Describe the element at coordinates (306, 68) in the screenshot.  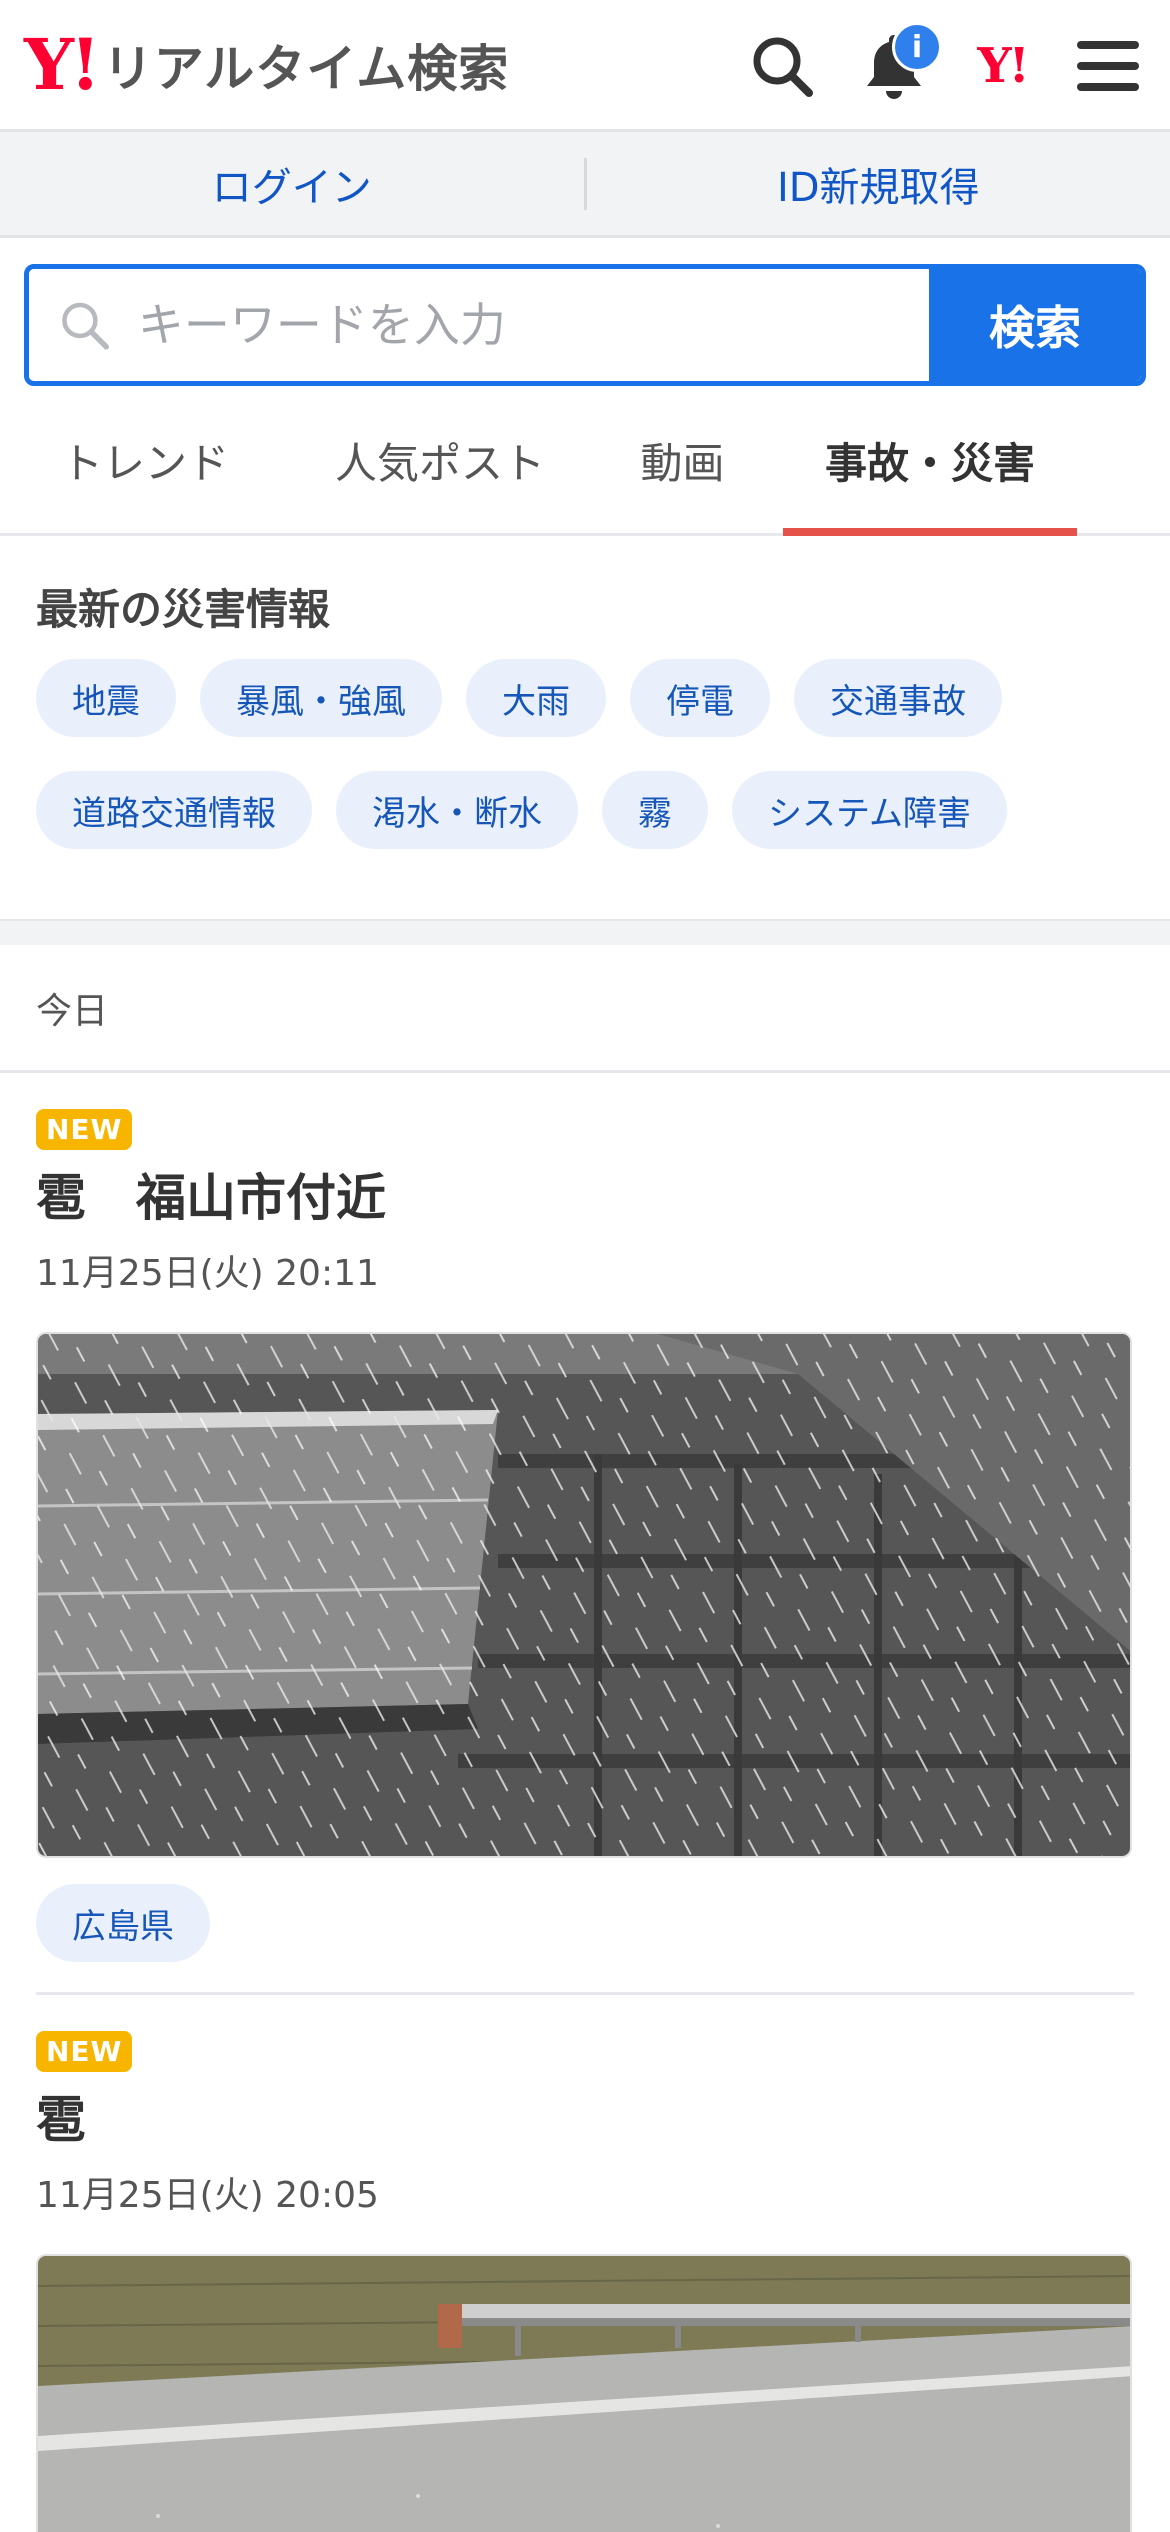
I see `logo-service-name: リアルタイム検索` at that location.